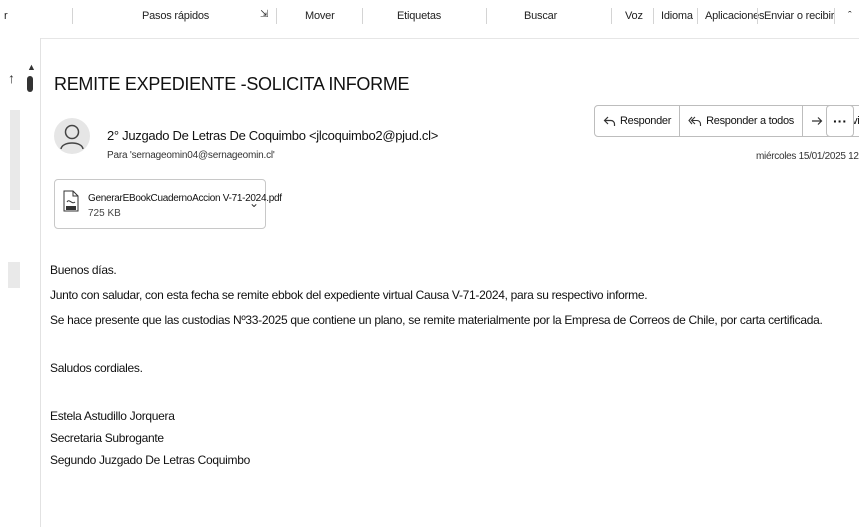 This screenshot has width=859, height=527. I want to click on signature-name: Estela Astudillo Jorquera, so click(112, 416).